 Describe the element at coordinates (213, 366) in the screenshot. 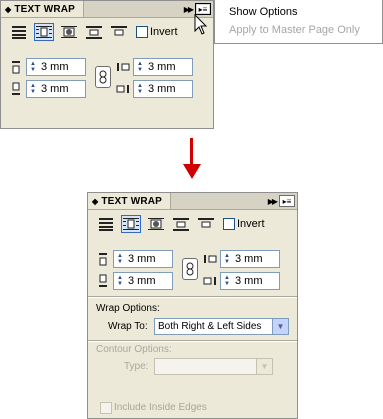

I see `contour-type-select: ▼` at that location.